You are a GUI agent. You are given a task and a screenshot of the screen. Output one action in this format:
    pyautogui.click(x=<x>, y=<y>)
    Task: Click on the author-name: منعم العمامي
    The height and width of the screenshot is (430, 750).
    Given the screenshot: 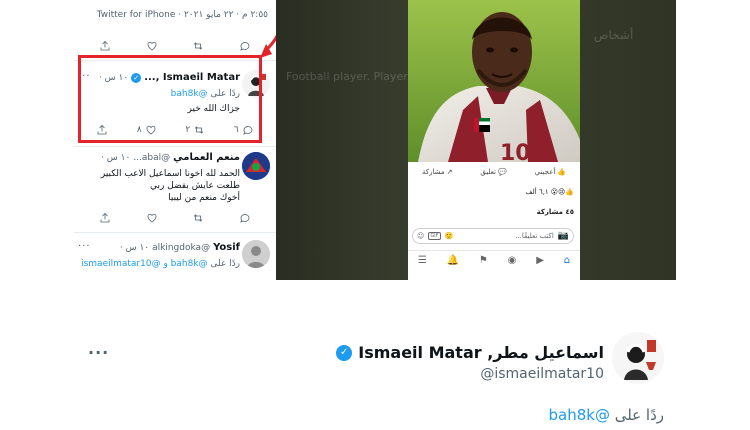 What is the action you would take?
    pyautogui.click(x=206, y=157)
    